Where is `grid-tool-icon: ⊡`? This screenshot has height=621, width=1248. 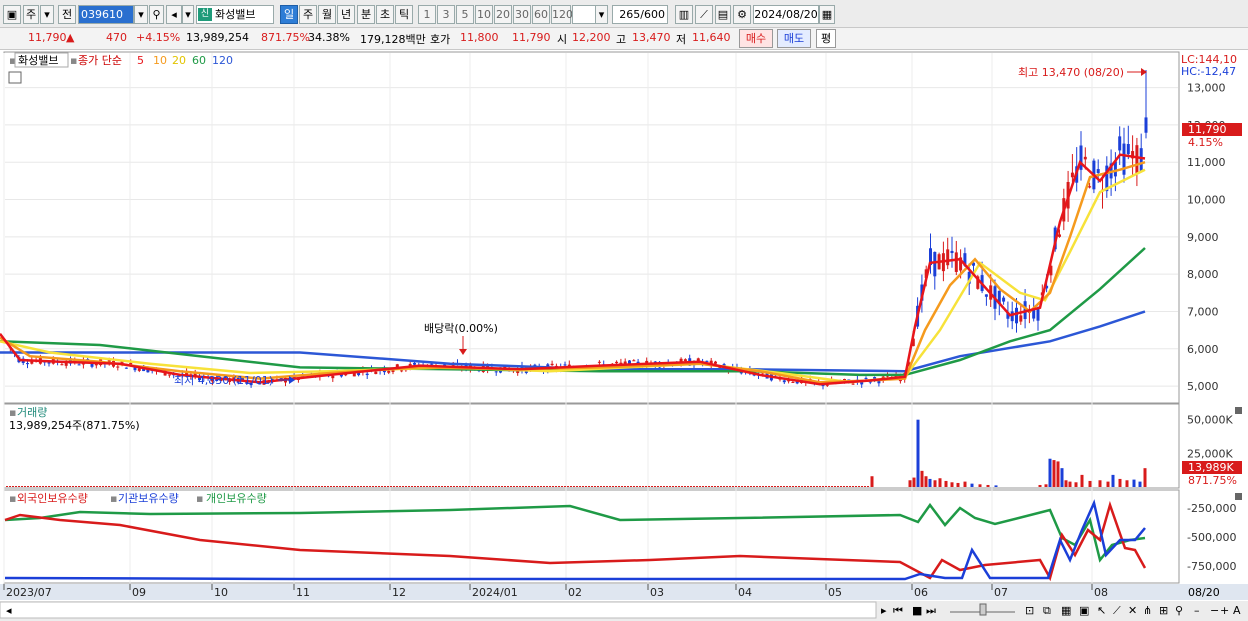 grid-tool-icon: ⊡ is located at coordinates (1029, 610).